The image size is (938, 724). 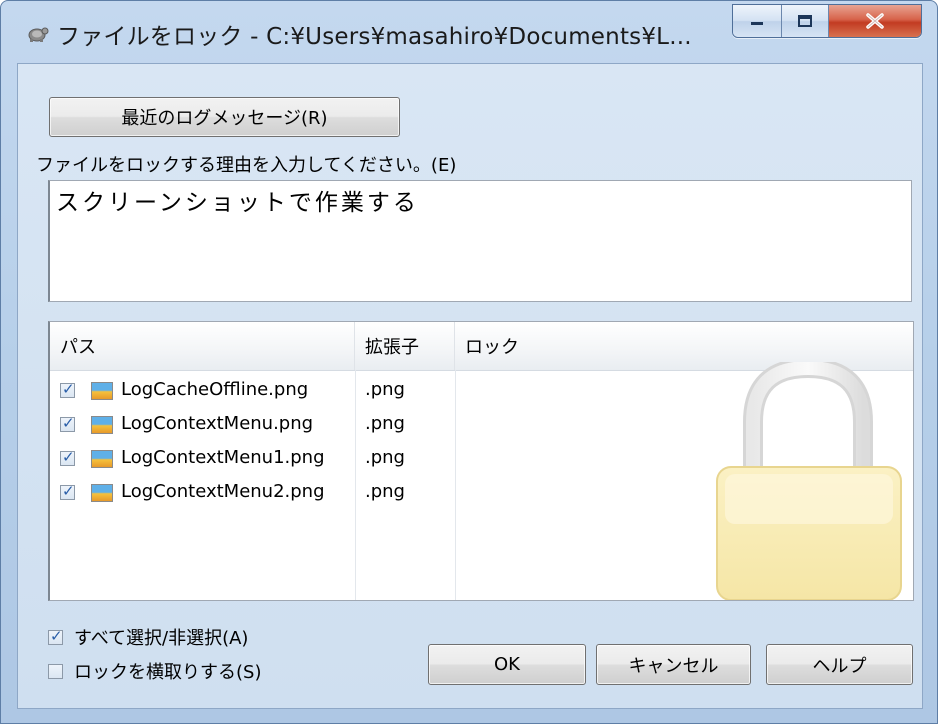 I want to click on file-path: LogContextMenu2.png, so click(x=223, y=491).